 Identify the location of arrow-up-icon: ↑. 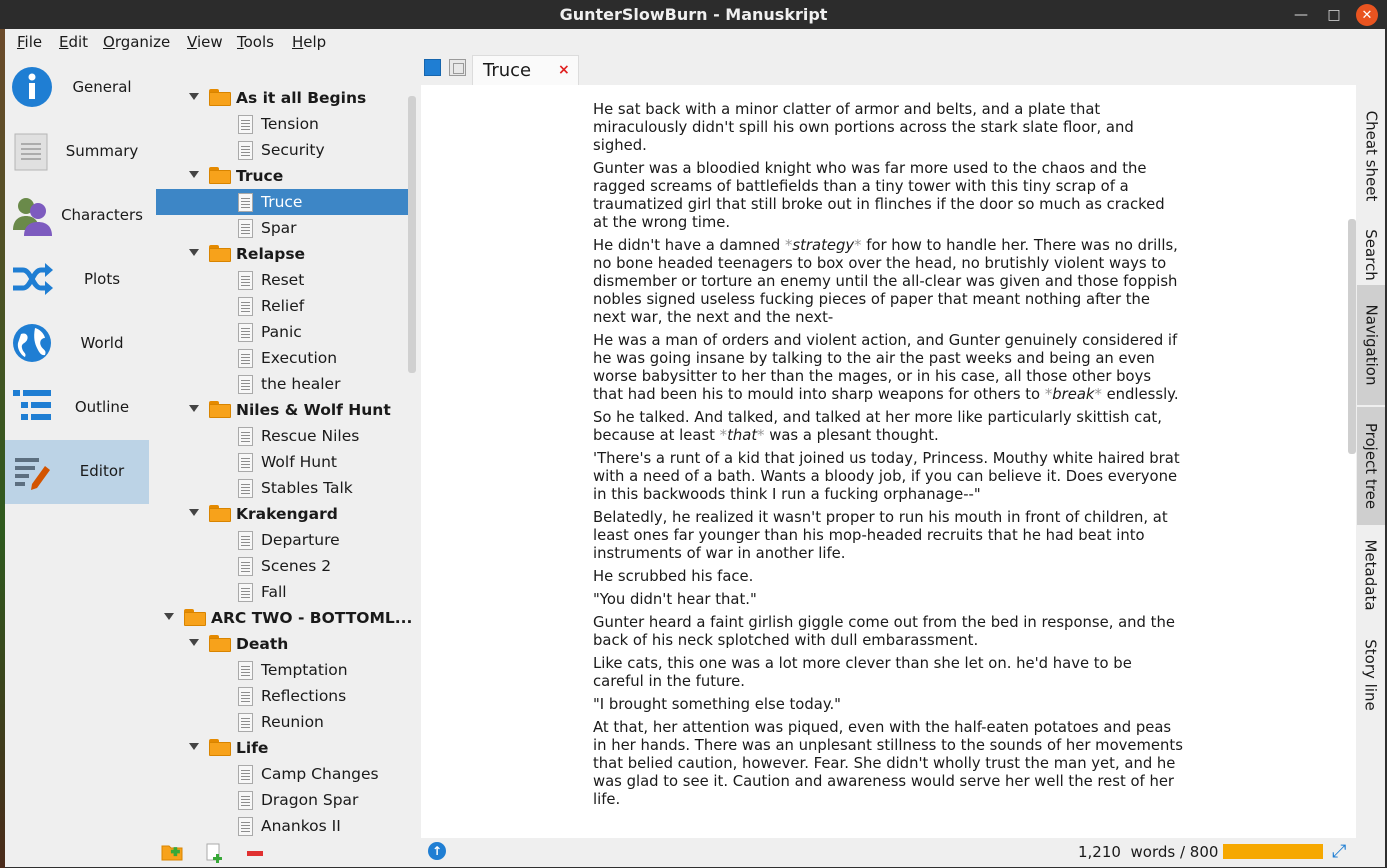
(437, 851).